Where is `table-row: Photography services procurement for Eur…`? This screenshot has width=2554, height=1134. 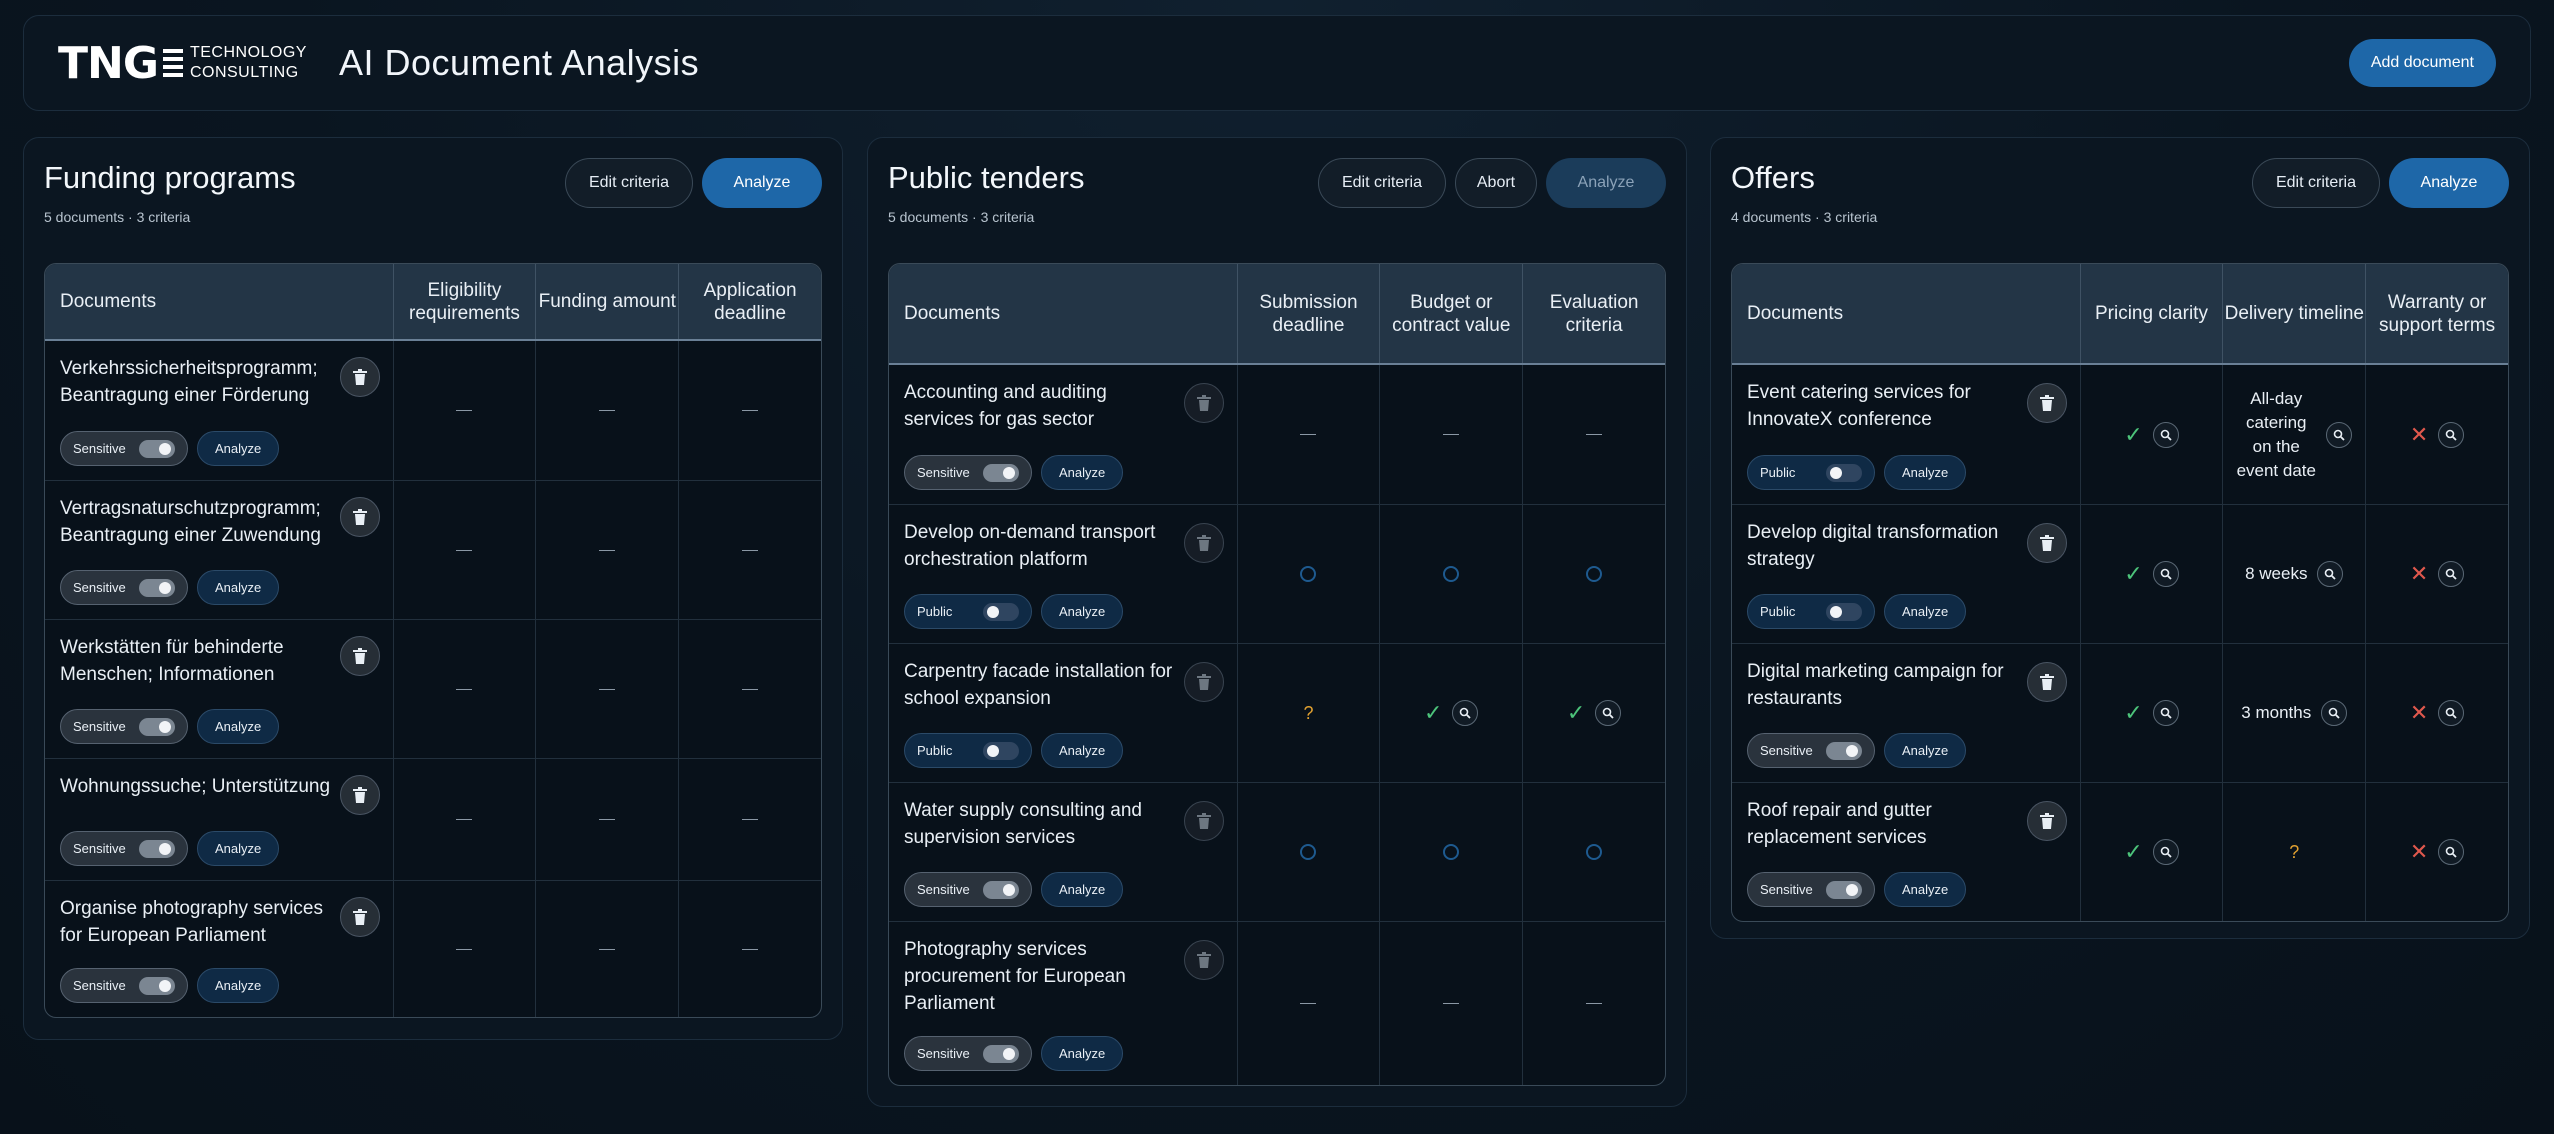
table-row: Photography services procurement for Eur… is located at coordinates (1277, 1003).